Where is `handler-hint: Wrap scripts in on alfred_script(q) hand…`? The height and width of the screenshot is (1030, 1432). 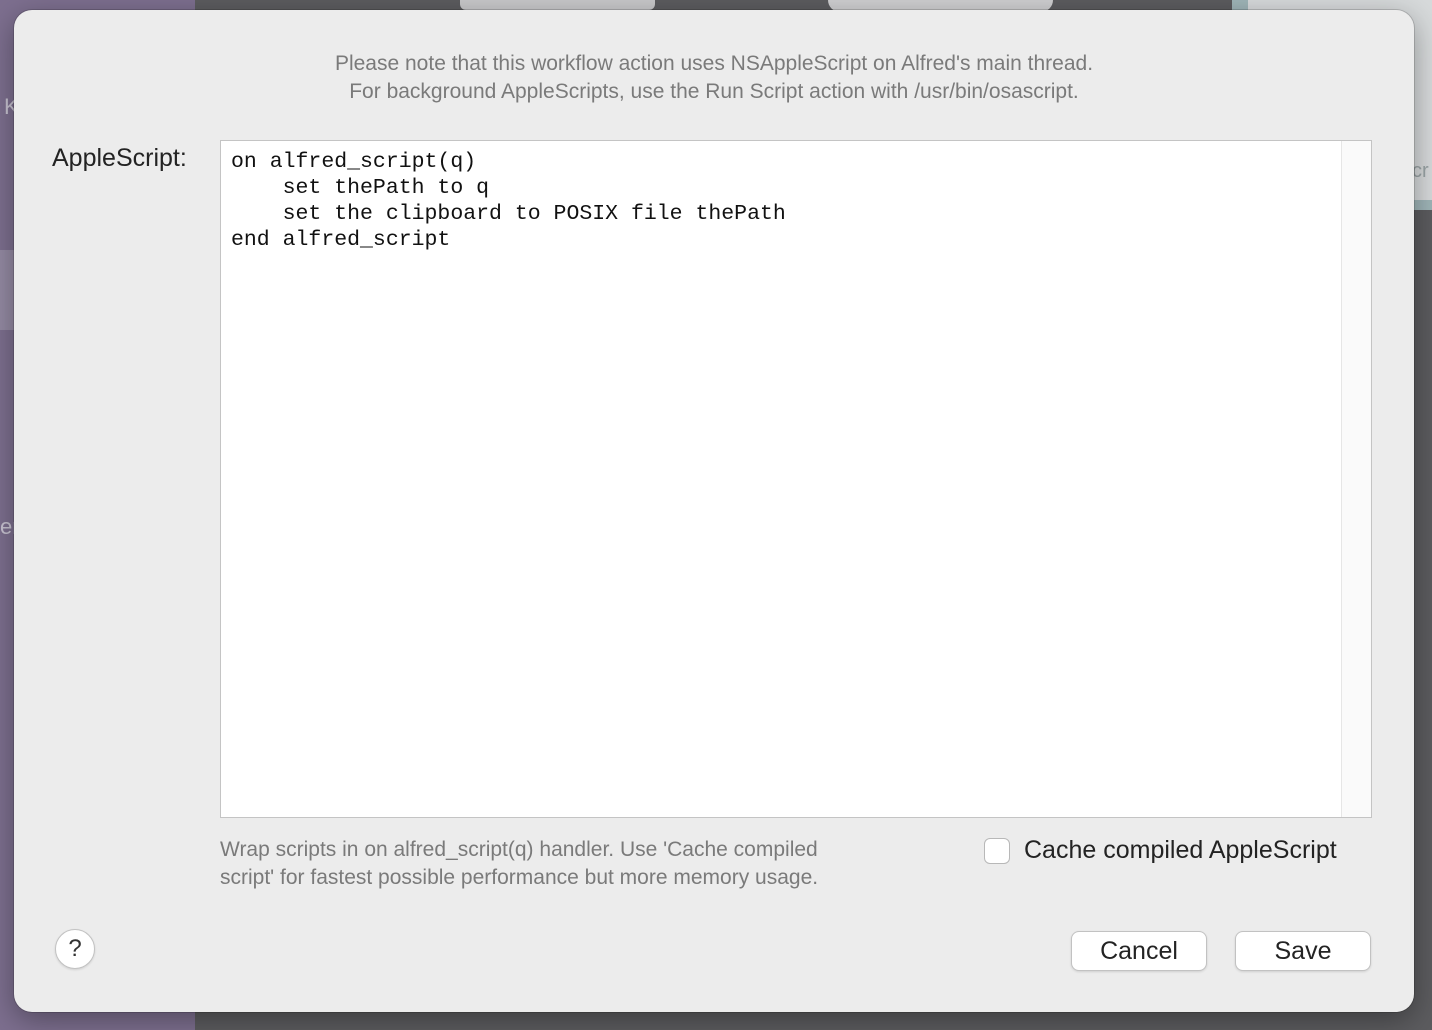 handler-hint: Wrap scripts in on alfred_script(q) hand… is located at coordinates (580, 864).